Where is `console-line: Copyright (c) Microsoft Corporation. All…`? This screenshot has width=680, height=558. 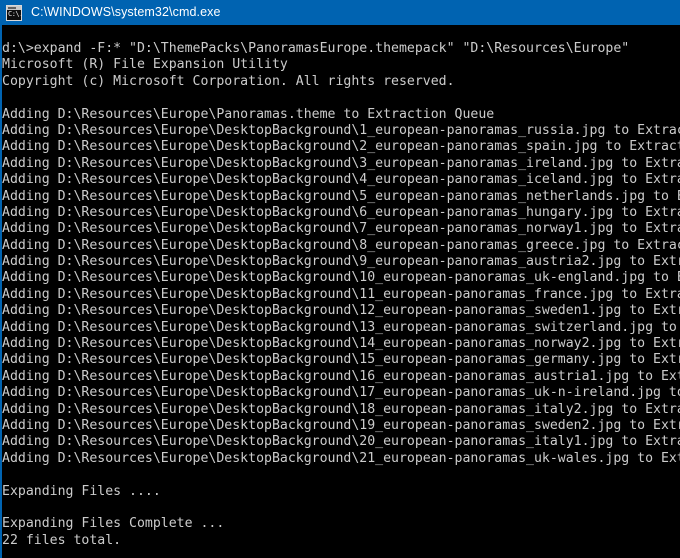 console-line: Copyright (c) Microsoft Corporation. All… is located at coordinates (228, 81).